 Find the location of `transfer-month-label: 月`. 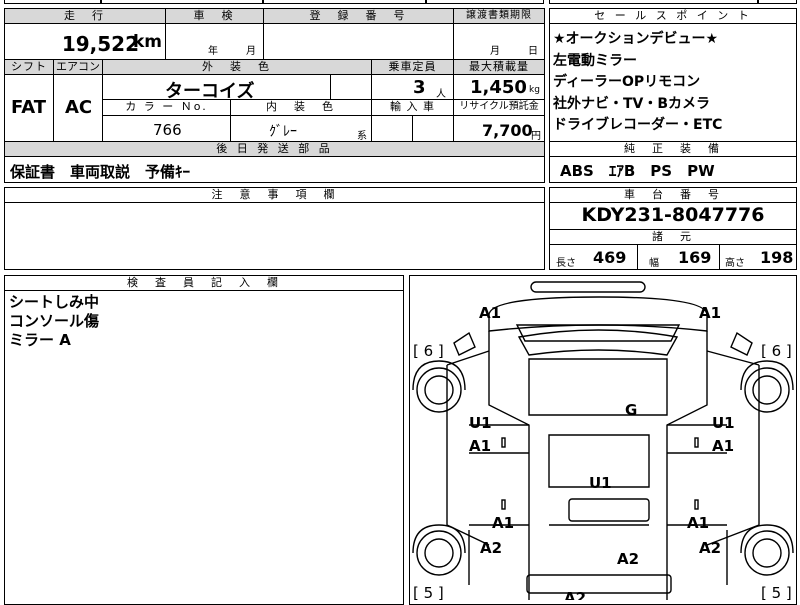

transfer-month-label: 月 is located at coordinates (495, 51).